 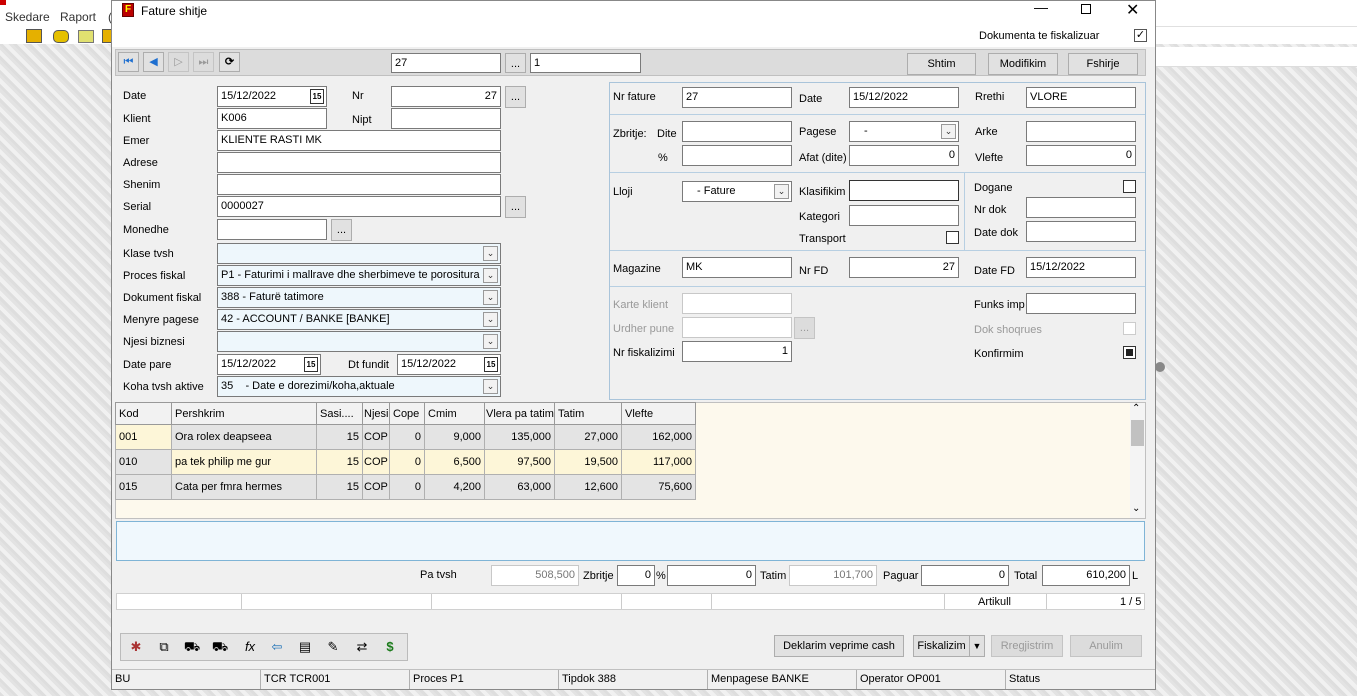 I want to click on col-tatim: Tatim, so click(x=588, y=413).